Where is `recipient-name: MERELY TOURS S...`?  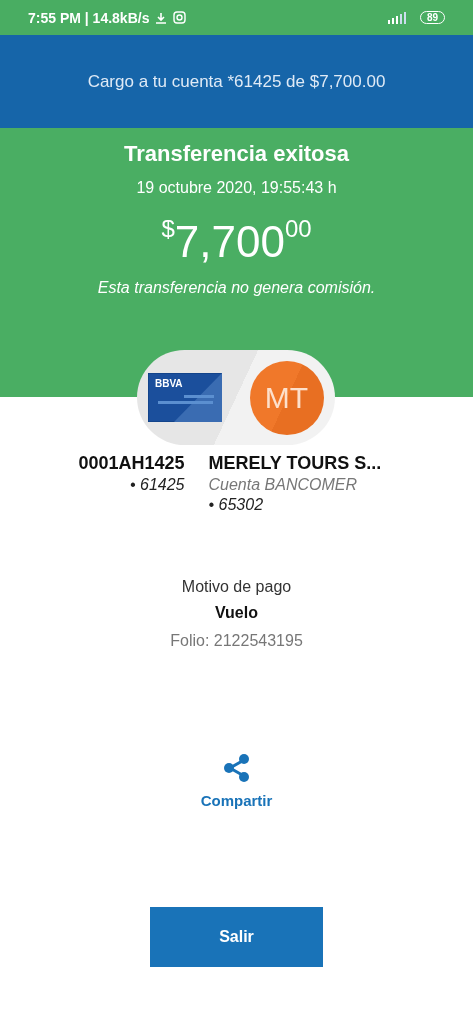
recipient-name: MERELY TOURS S... is located at coordinates (295, 463).